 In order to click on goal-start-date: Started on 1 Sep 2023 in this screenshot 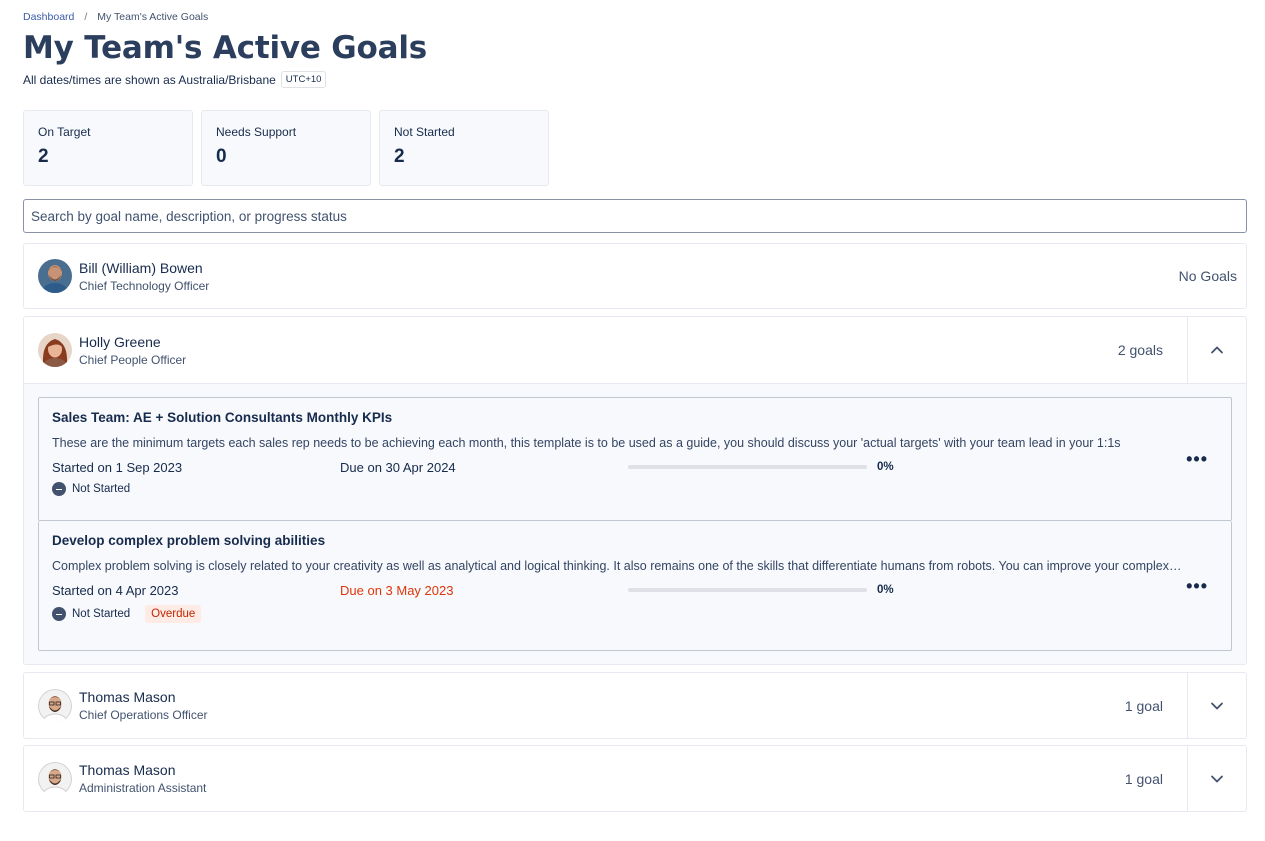, I will do `click(117, 467)`.